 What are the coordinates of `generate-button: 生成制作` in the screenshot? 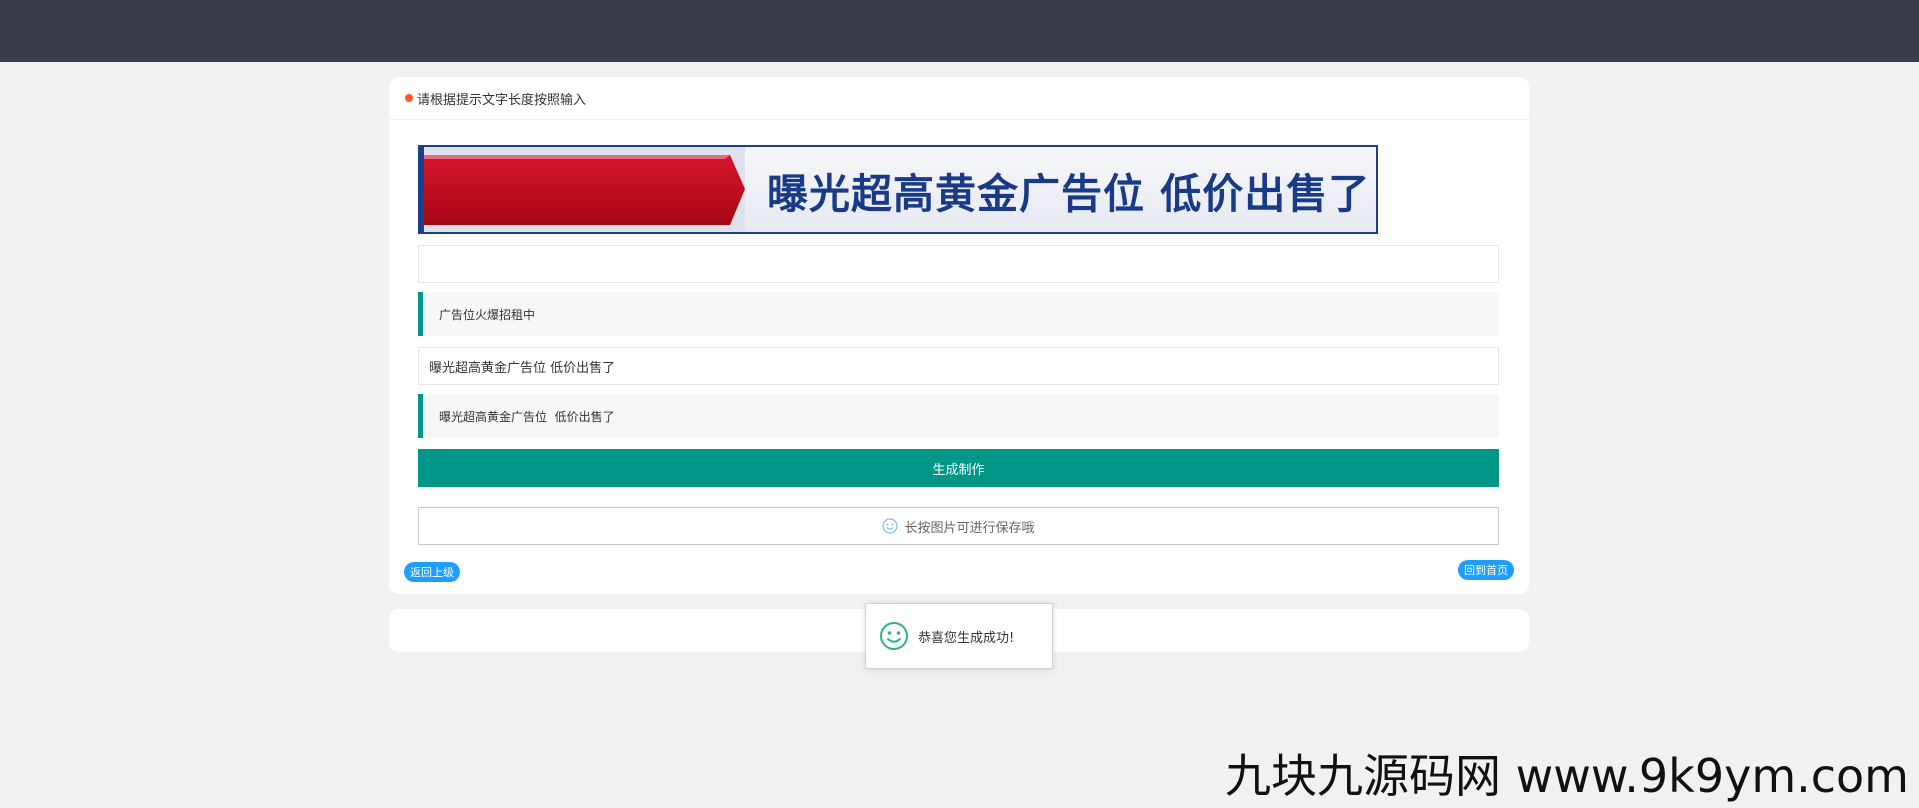 It's located at (958, 468).